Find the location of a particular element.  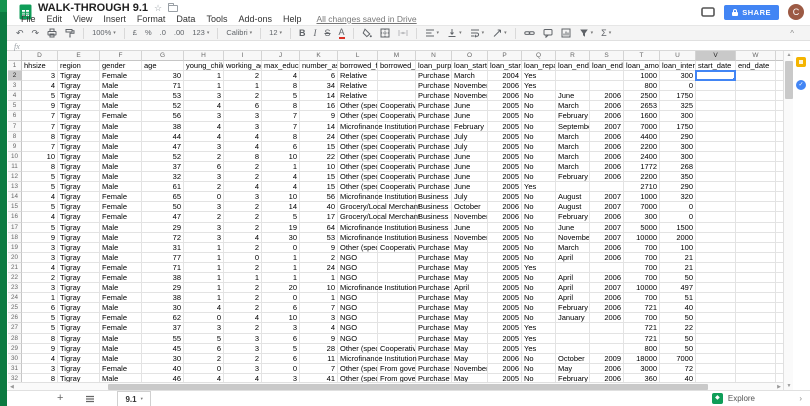

column-header-O: O is located at coordinates (470, 56).